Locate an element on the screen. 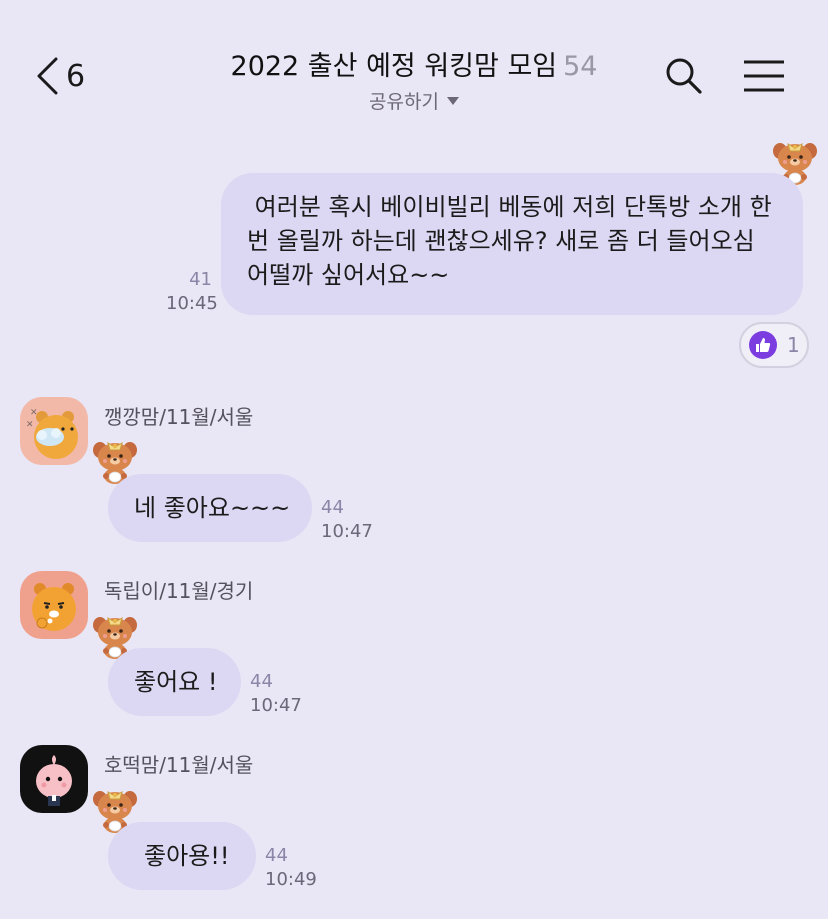 The height and width of the screenshot is (919, 828). sender-name: 독립이/11월/경기 is located at coordinates (179, 591).